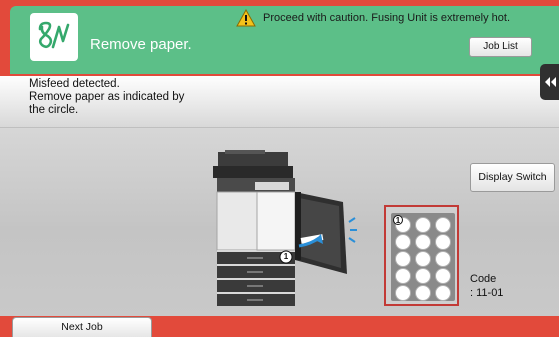 The image size is (559, 337). What do you see at coordinates (54, 110) in the screenshot?
I see `message-line: the circle.` at bounding box center [54, 110].